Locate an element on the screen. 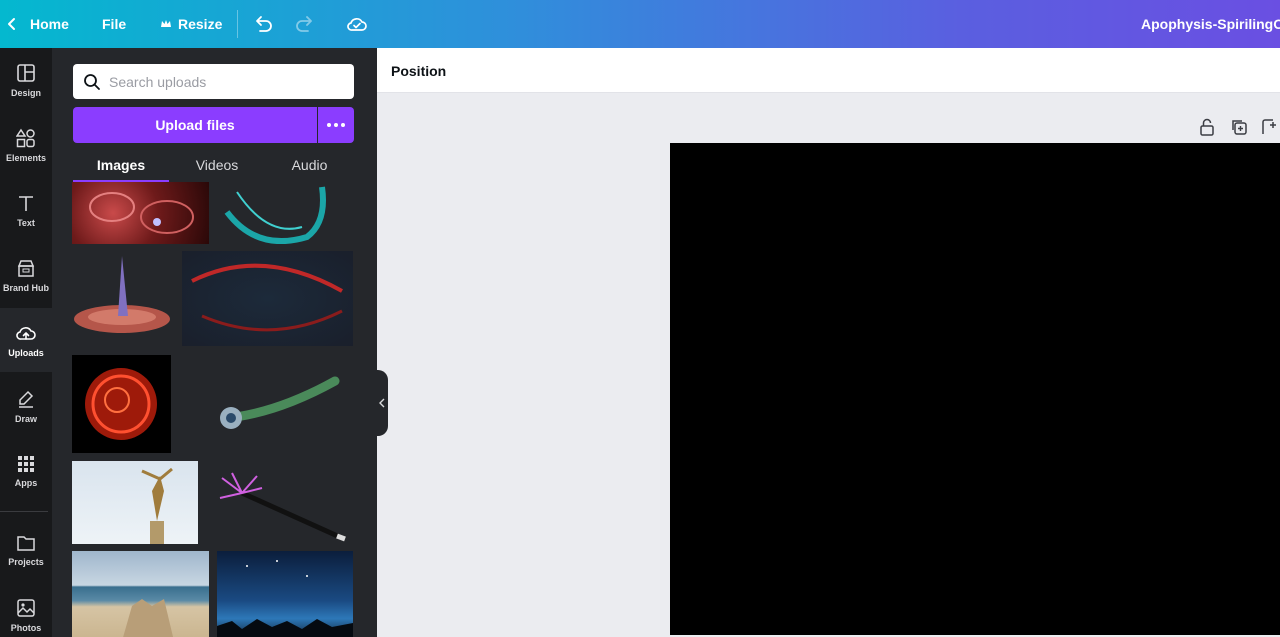 This screenshot has width=1280, height=637. collapse-panel-button is located at coordinates (382, 403).